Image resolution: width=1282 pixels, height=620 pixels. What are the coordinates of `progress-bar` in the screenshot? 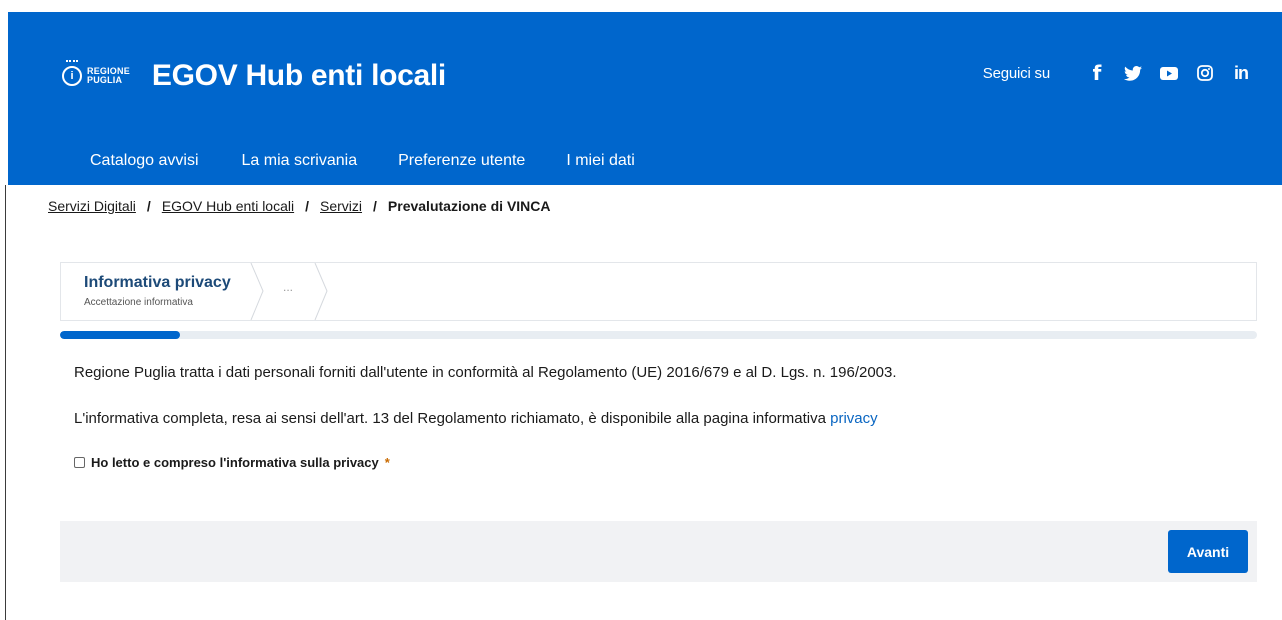 It's located at (658, 335).